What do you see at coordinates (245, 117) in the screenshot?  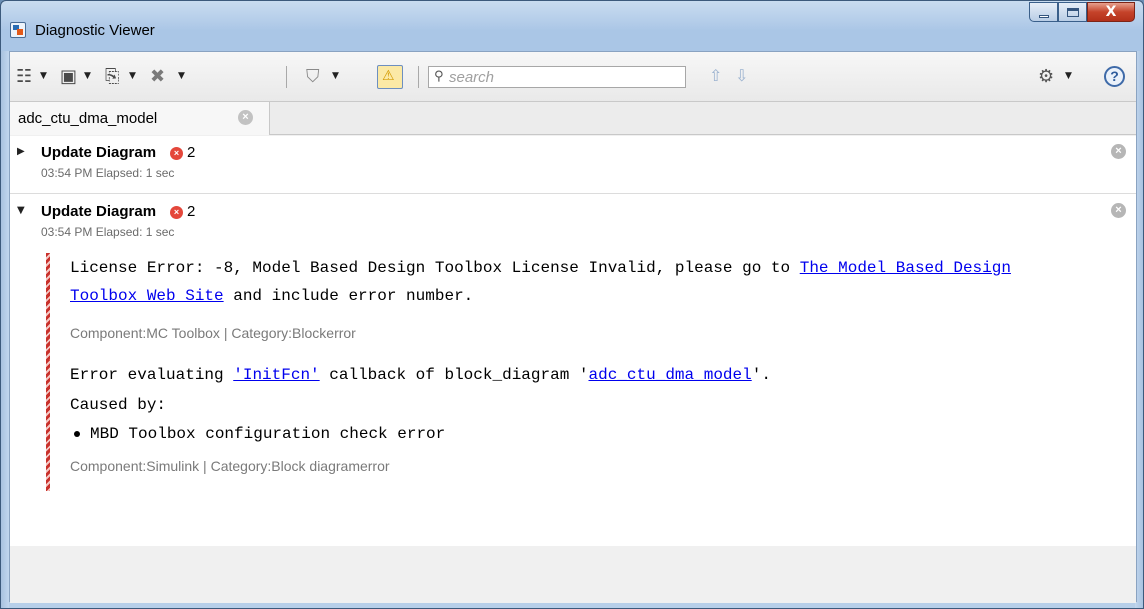 I see `tab-close-icon: ×` at bounding box center [245, 117].